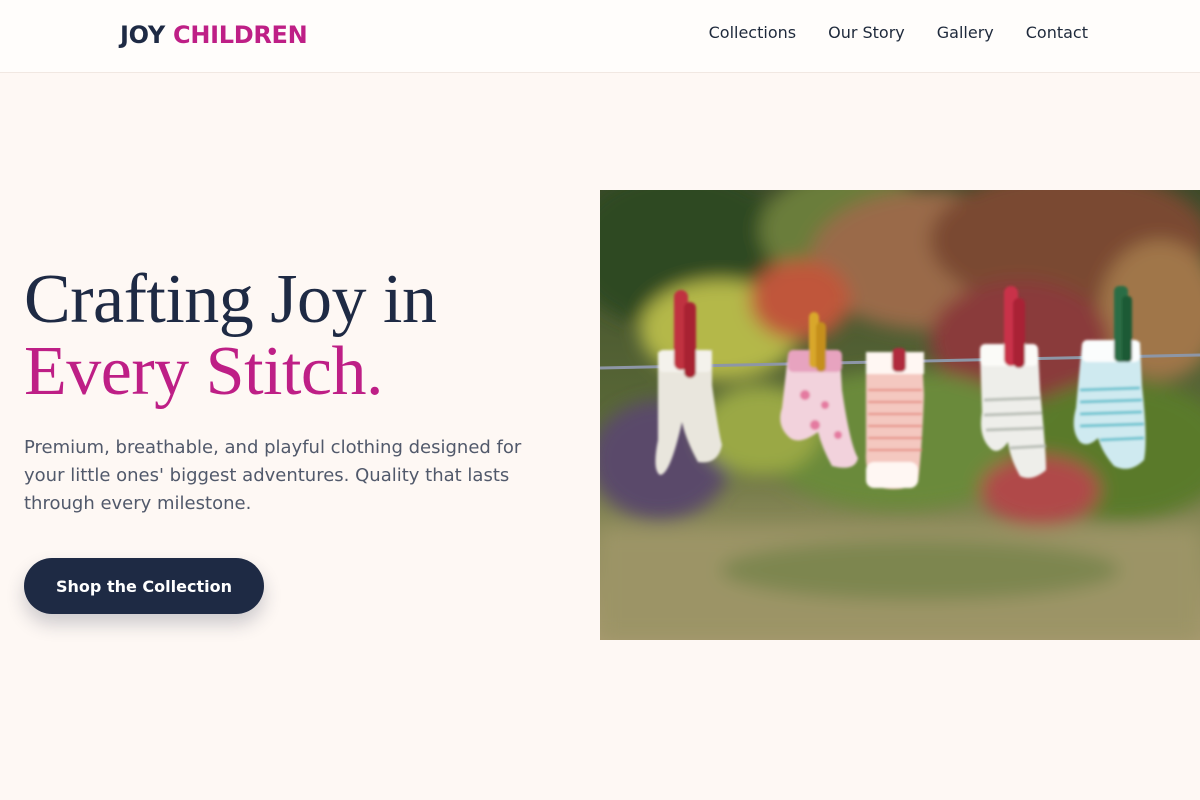 This screenshot has height=800, width=1200. I want to click on hero-title: Crafting Joy in Every Stitch., so click(230, 335).